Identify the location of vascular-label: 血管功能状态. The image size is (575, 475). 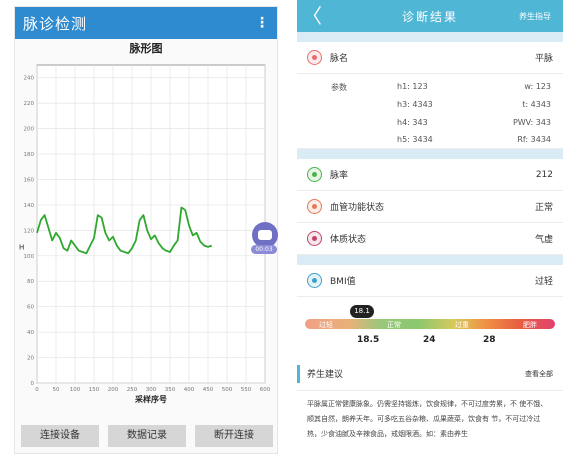
(357, 208).